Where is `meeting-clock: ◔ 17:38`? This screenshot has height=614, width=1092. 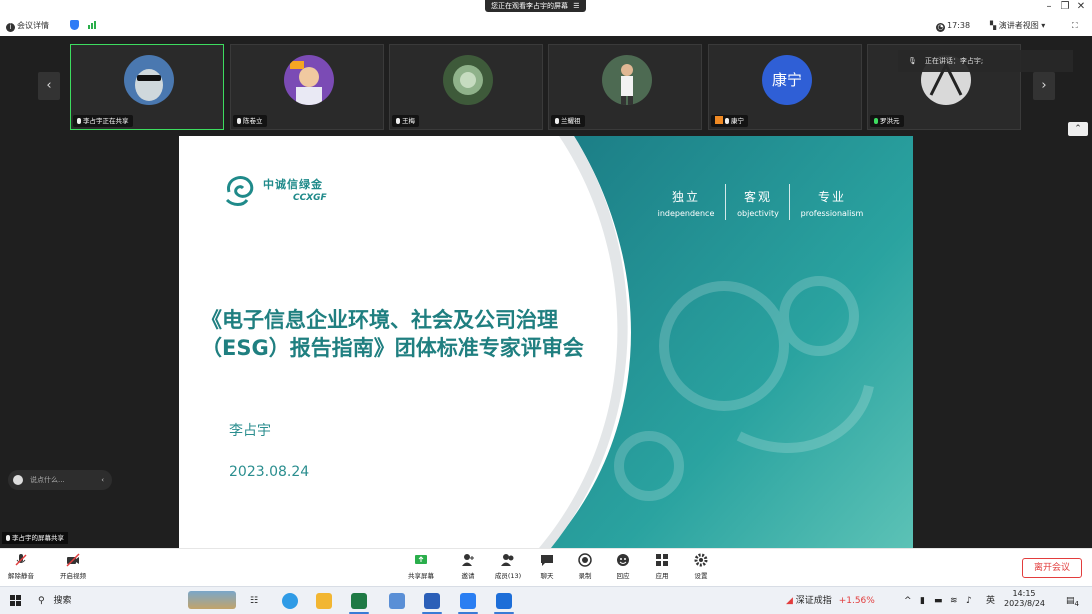
meeting-clock: ◔ 17:38 is located at coordinates (953, 26).